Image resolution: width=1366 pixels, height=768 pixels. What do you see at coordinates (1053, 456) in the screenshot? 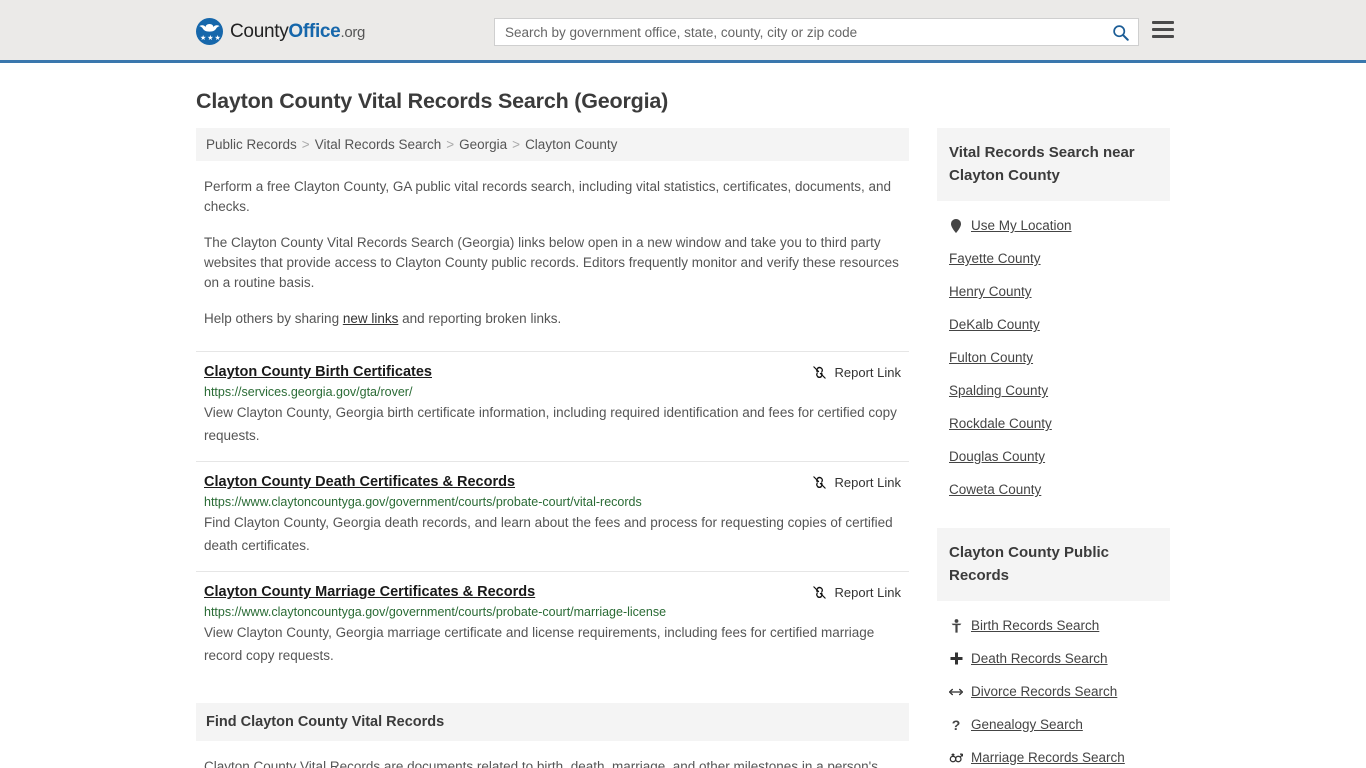
I see `sidebar-item-douglas-county: Douglas County` at bounding box center [1053, 456].